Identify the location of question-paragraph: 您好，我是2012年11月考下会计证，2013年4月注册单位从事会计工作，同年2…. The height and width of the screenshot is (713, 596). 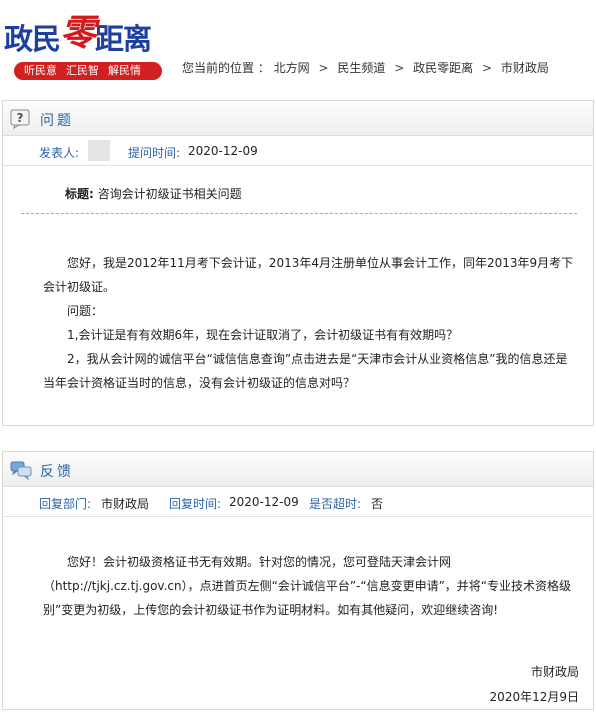
(308, 275).